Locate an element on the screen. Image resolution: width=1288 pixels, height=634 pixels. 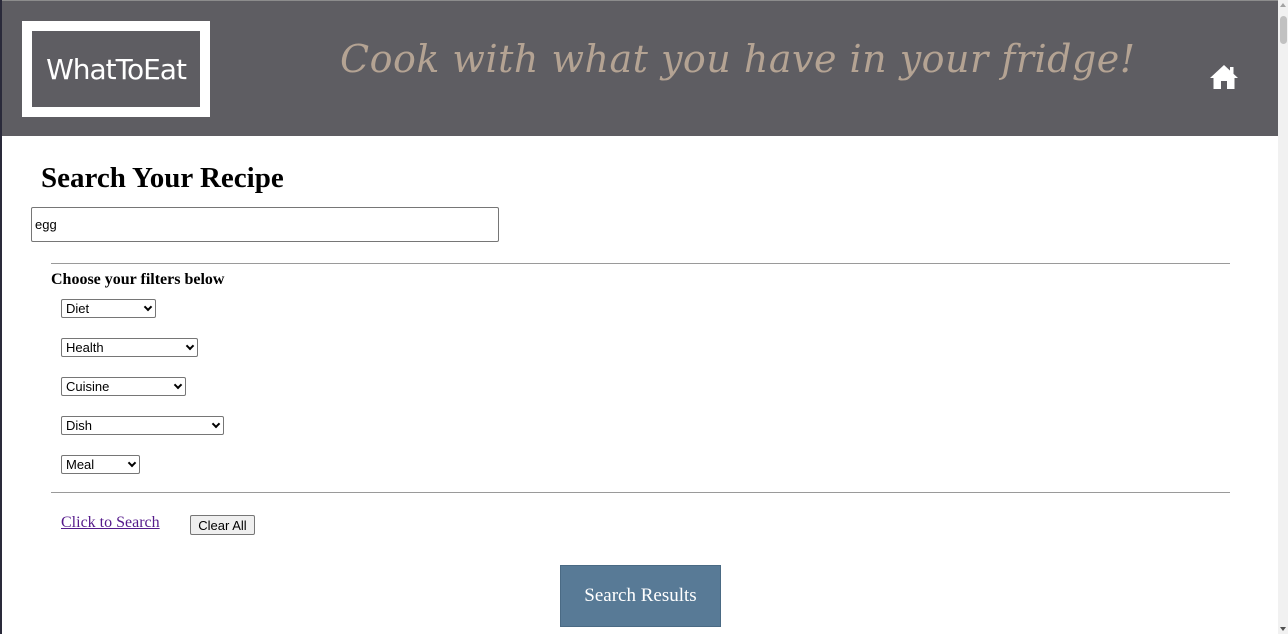
filters-label: Choose your filters below is located at coordinates (138, 279).